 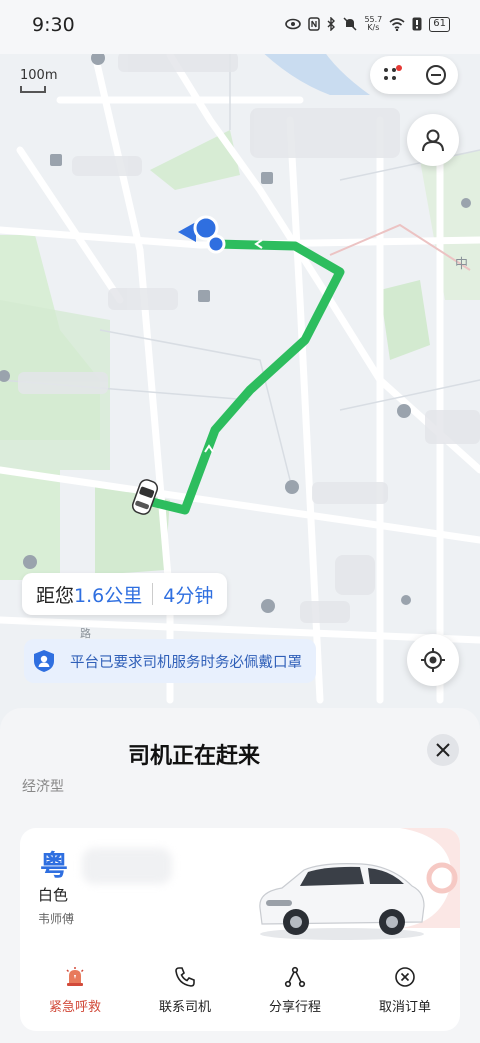 I want to click on close-sheet-button, so click(x=443, y=750).